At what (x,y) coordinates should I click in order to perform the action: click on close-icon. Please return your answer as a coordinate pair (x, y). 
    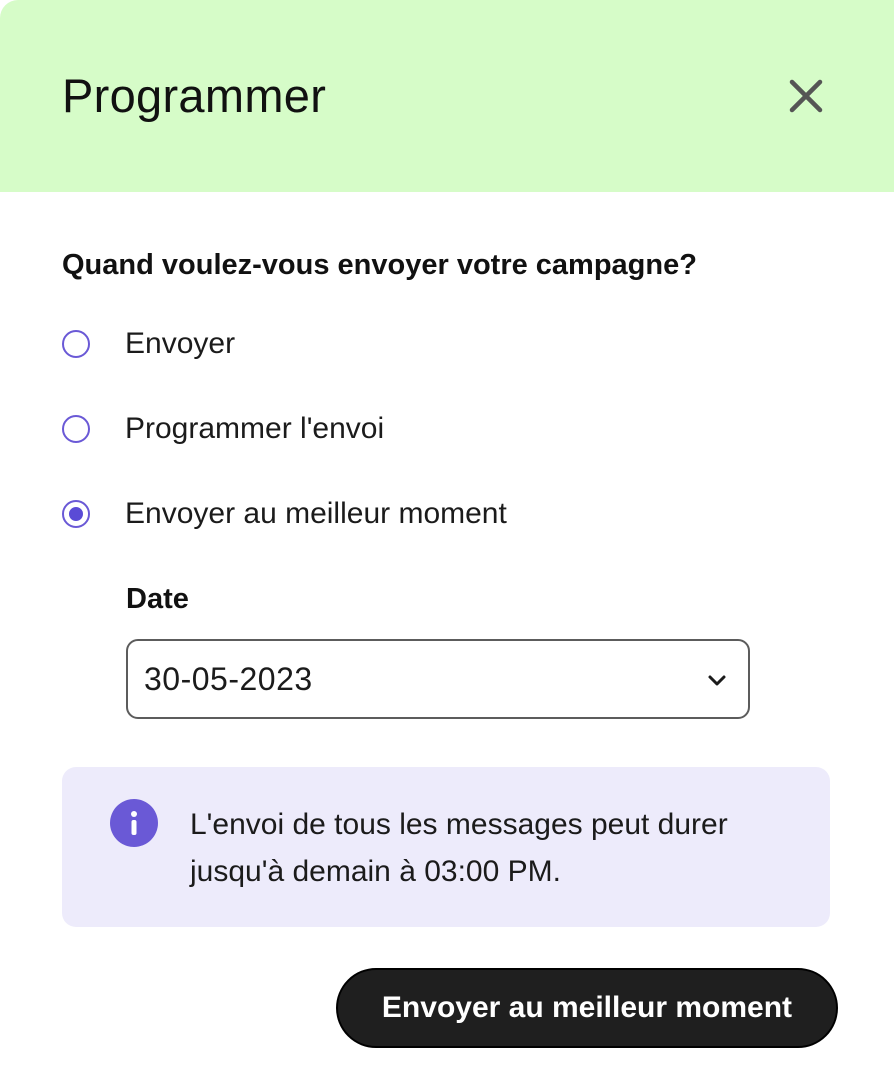
    Looking at the image, I should click on (806, 96).